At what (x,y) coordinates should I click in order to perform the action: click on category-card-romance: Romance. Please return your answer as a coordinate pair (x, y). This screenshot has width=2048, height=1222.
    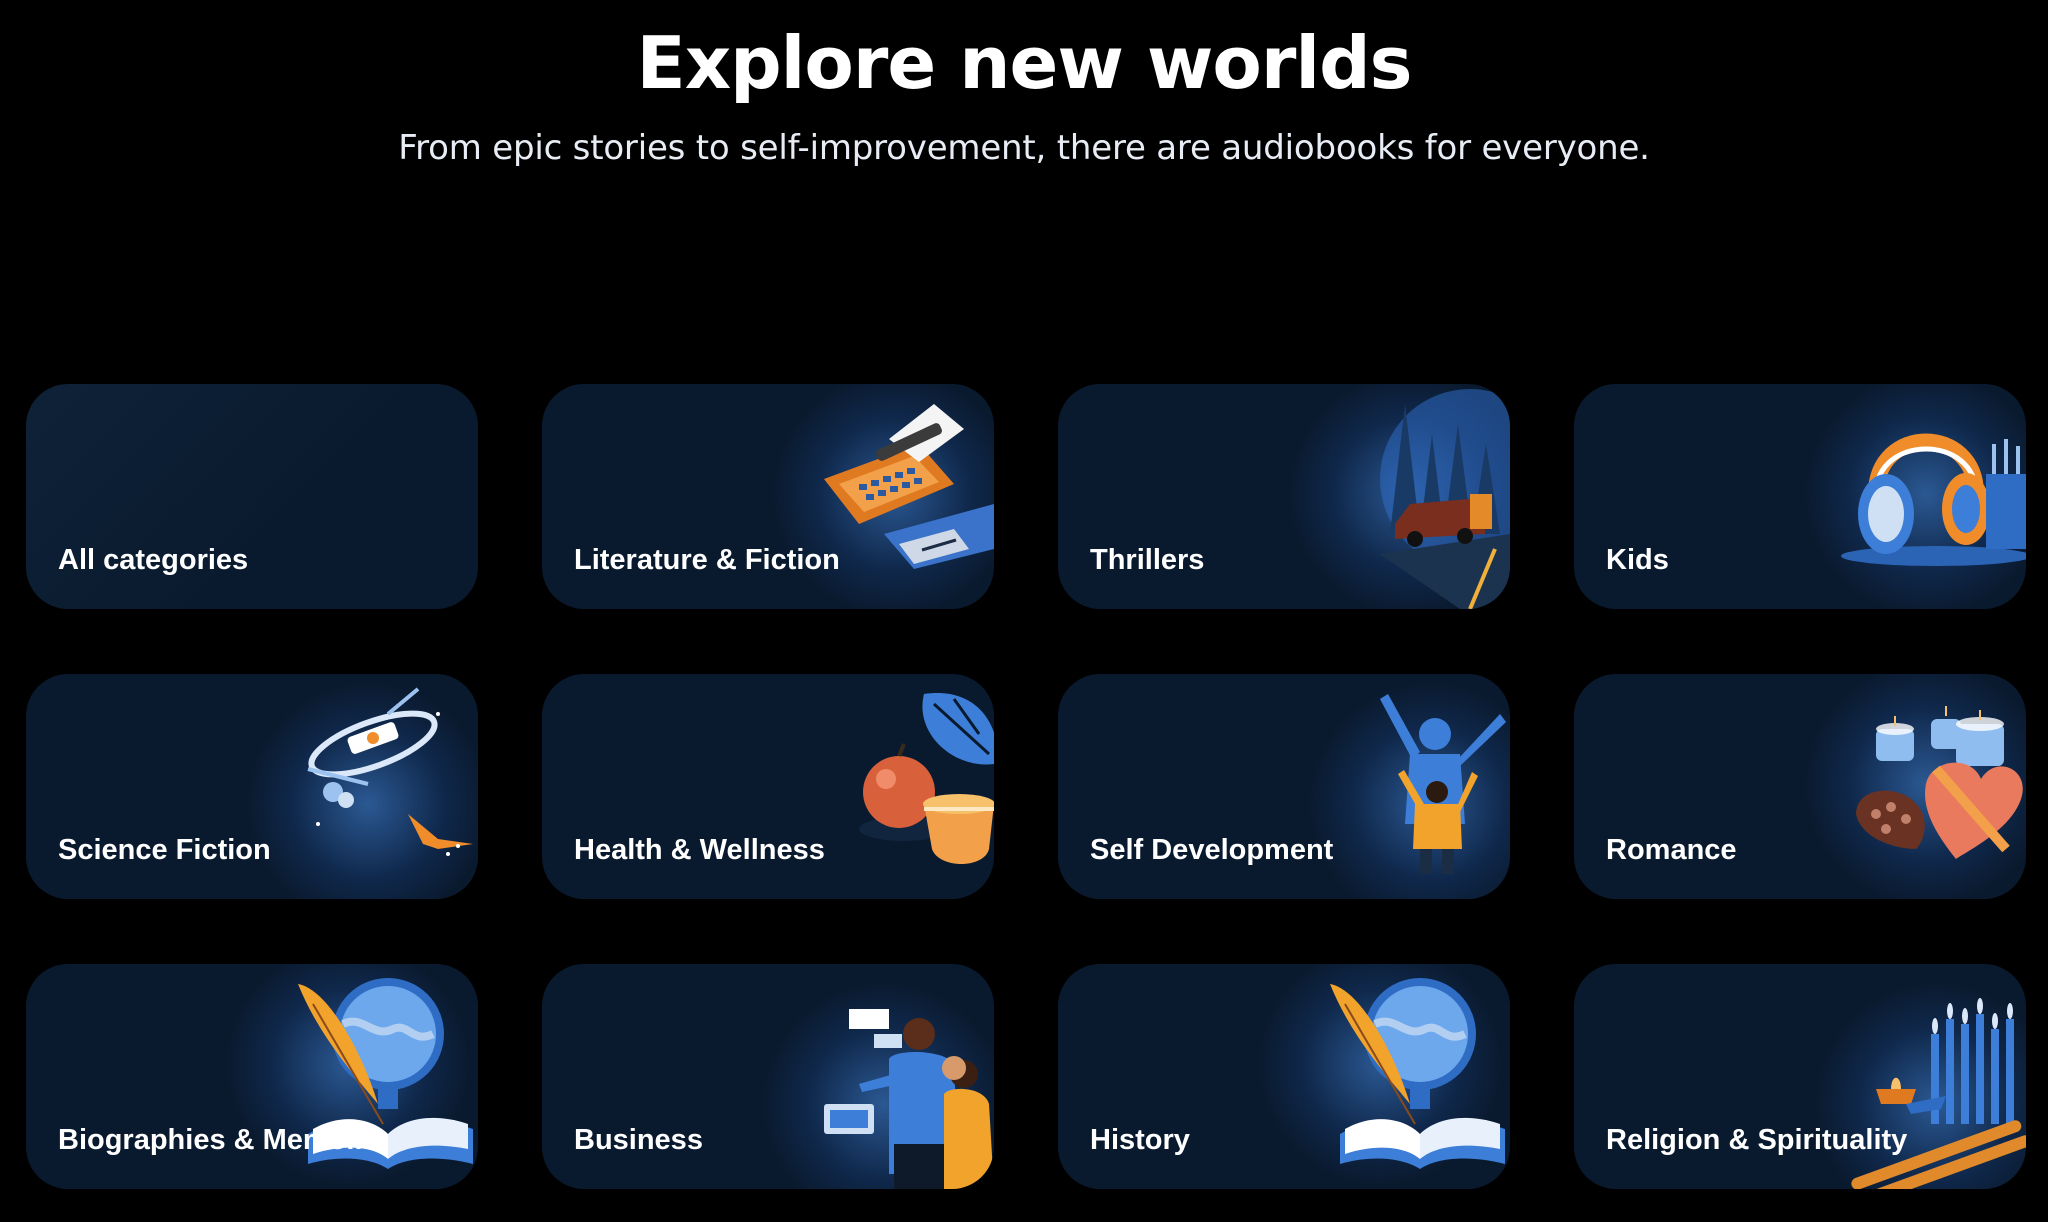
    Looking at the image, I should click on (1800, 786).